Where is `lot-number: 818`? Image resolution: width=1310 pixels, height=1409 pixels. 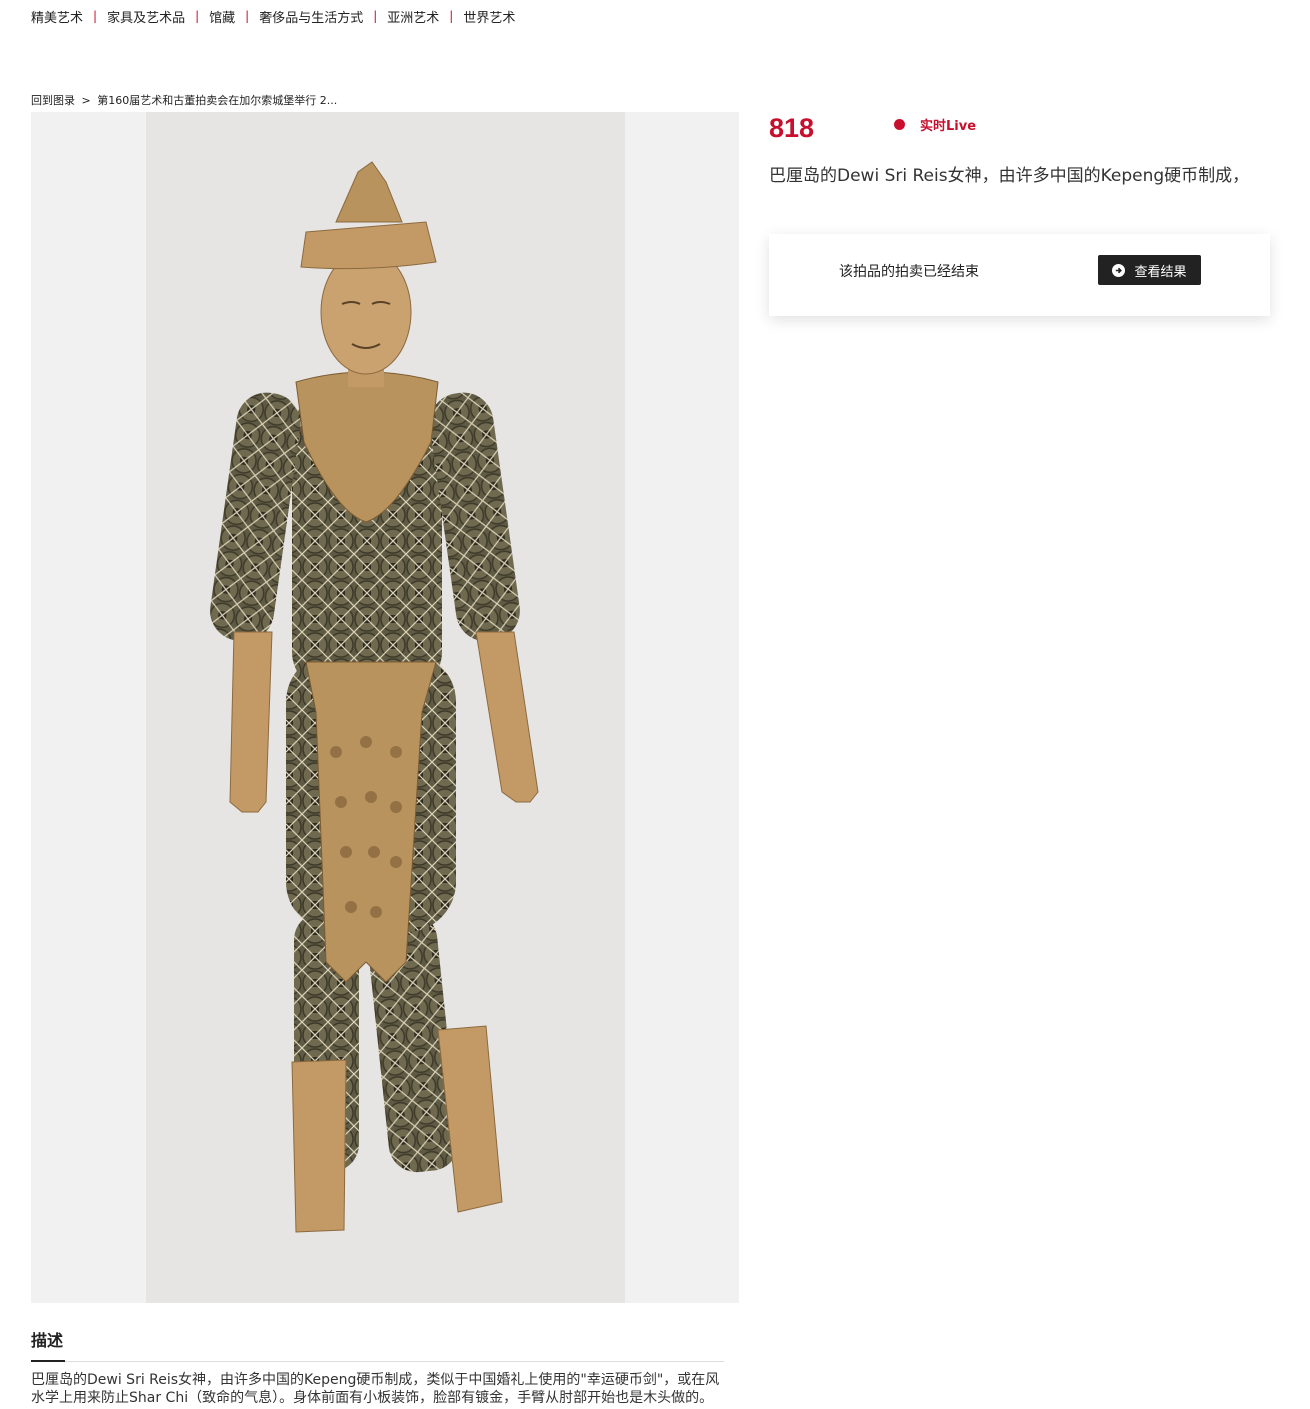
lot-number: 818 is located at coordinates (792, 128).